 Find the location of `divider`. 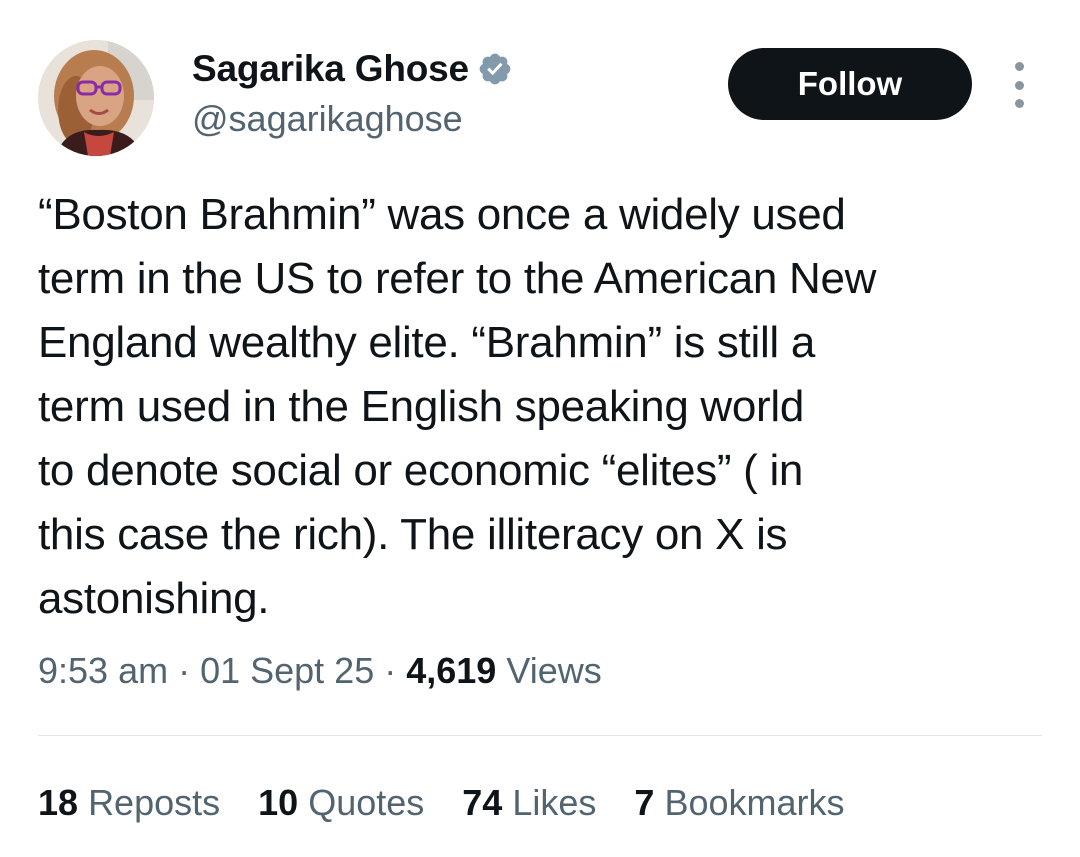

divider is located at coordinates (540, 735).